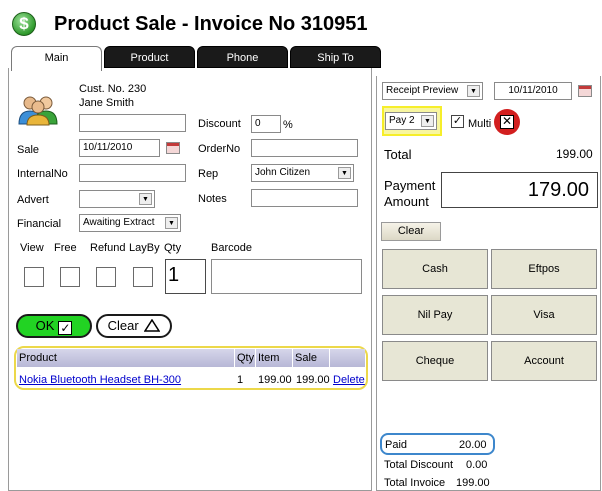  Describe the element at coordinates (113, 89) in the screenshot. I see `customer-number: Cust. No. 230` at that location.